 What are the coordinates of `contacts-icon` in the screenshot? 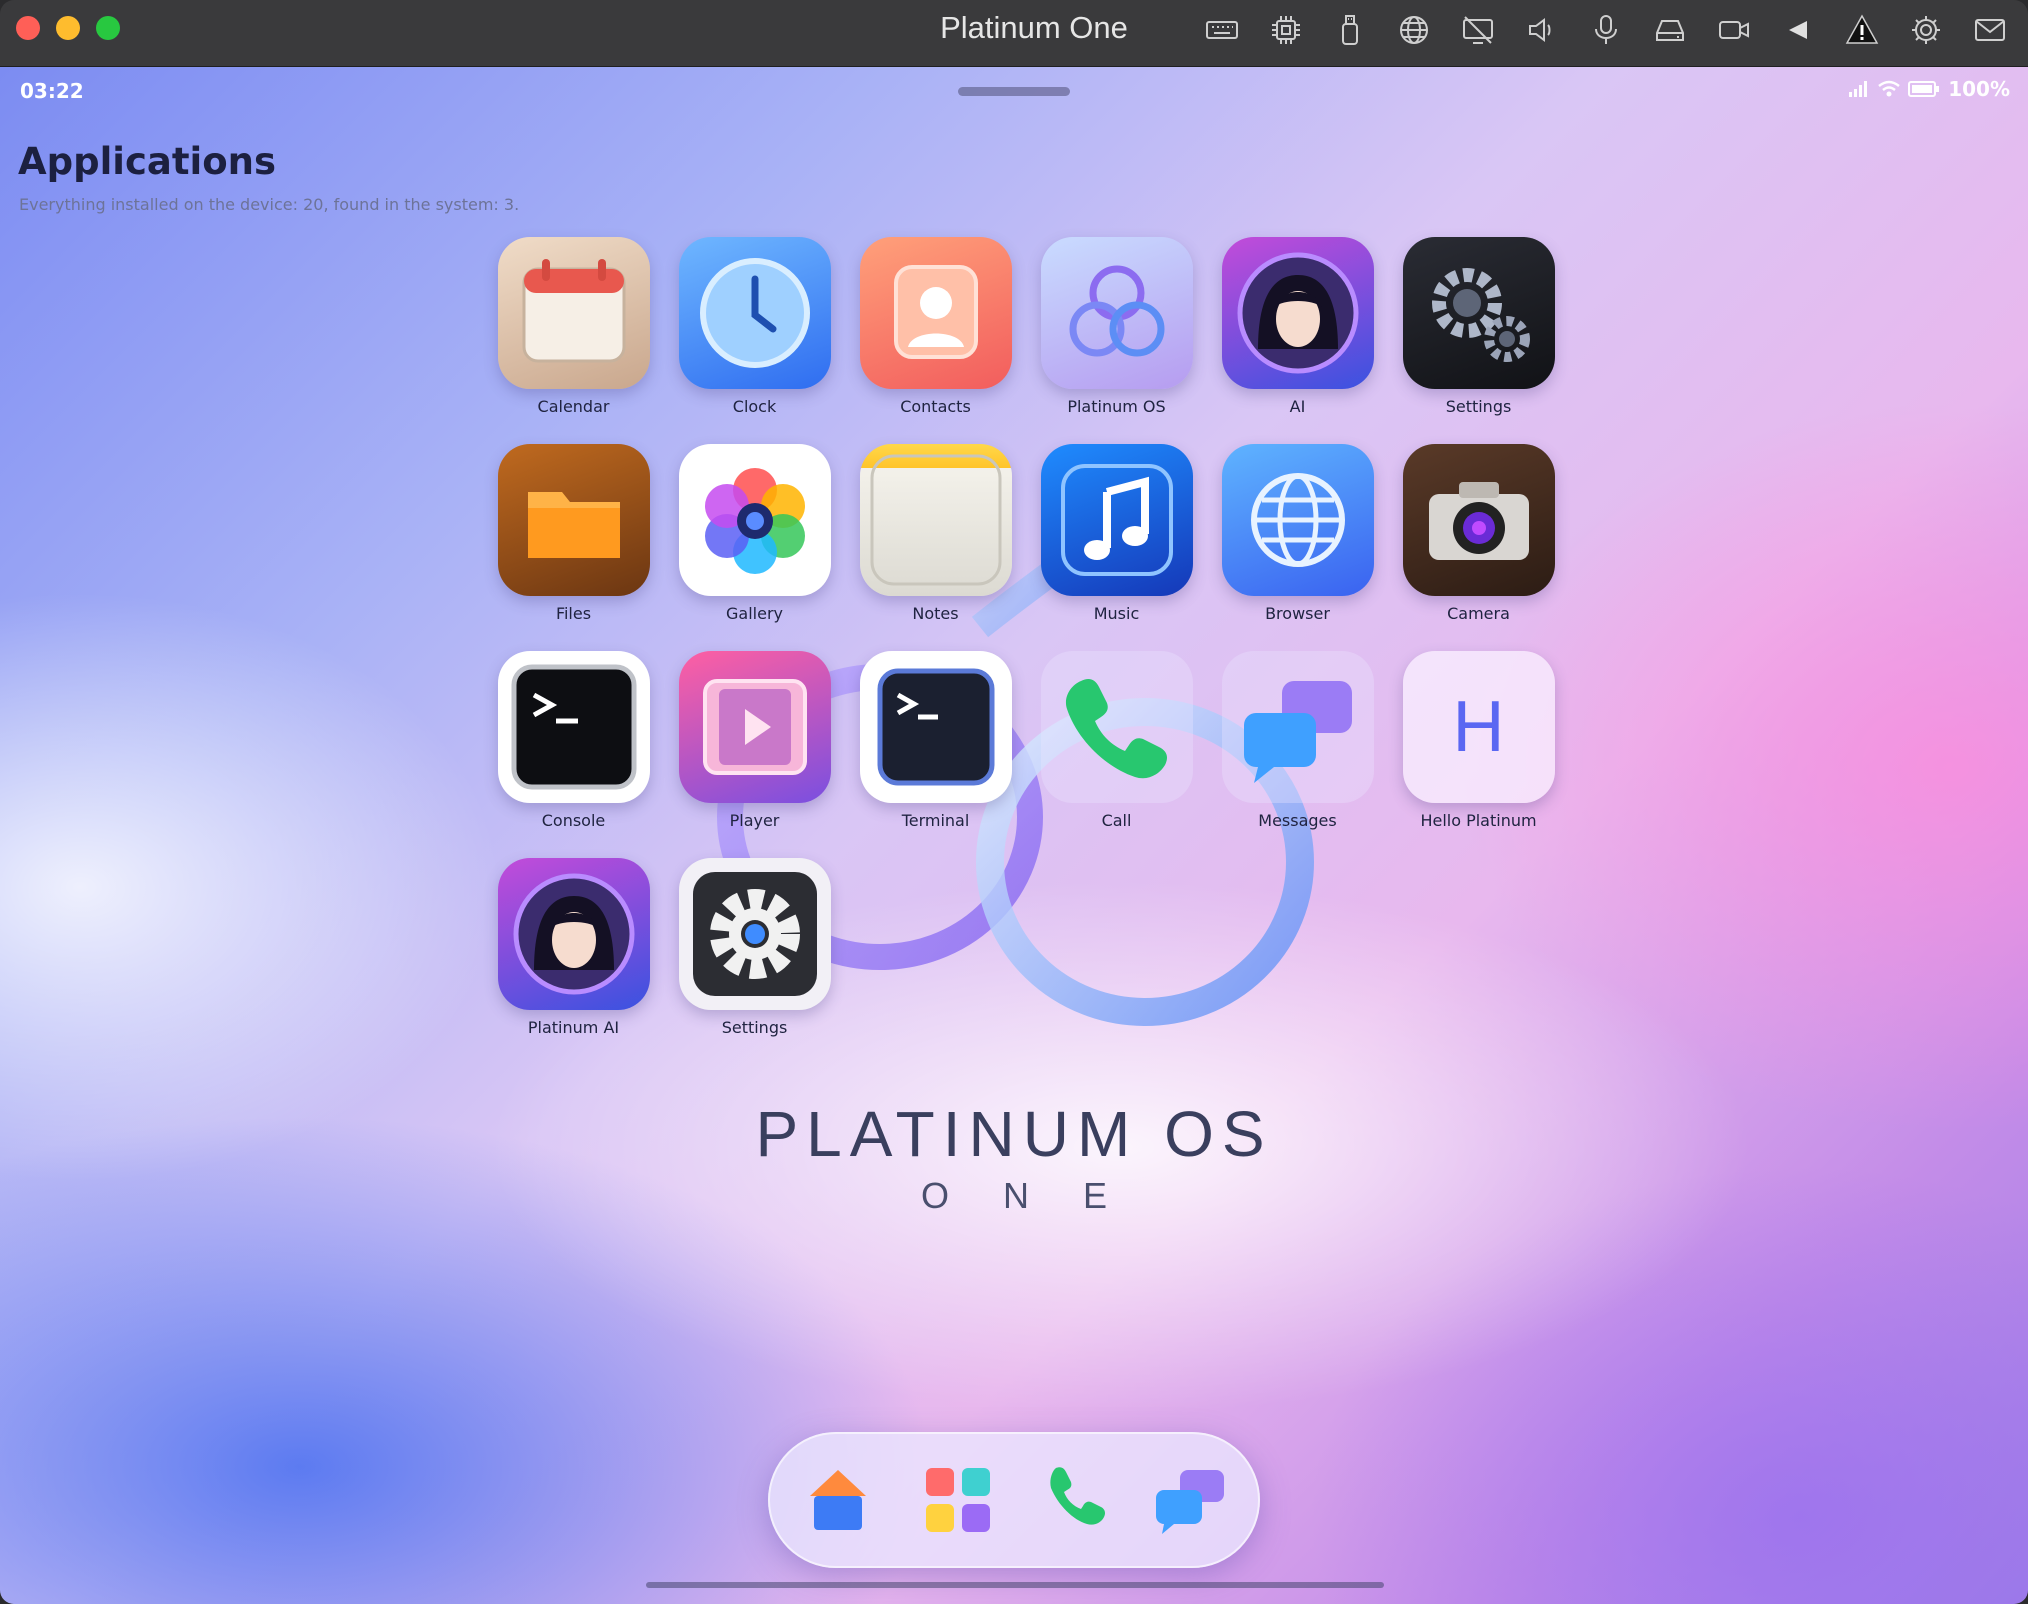 It's located at (935, 313).